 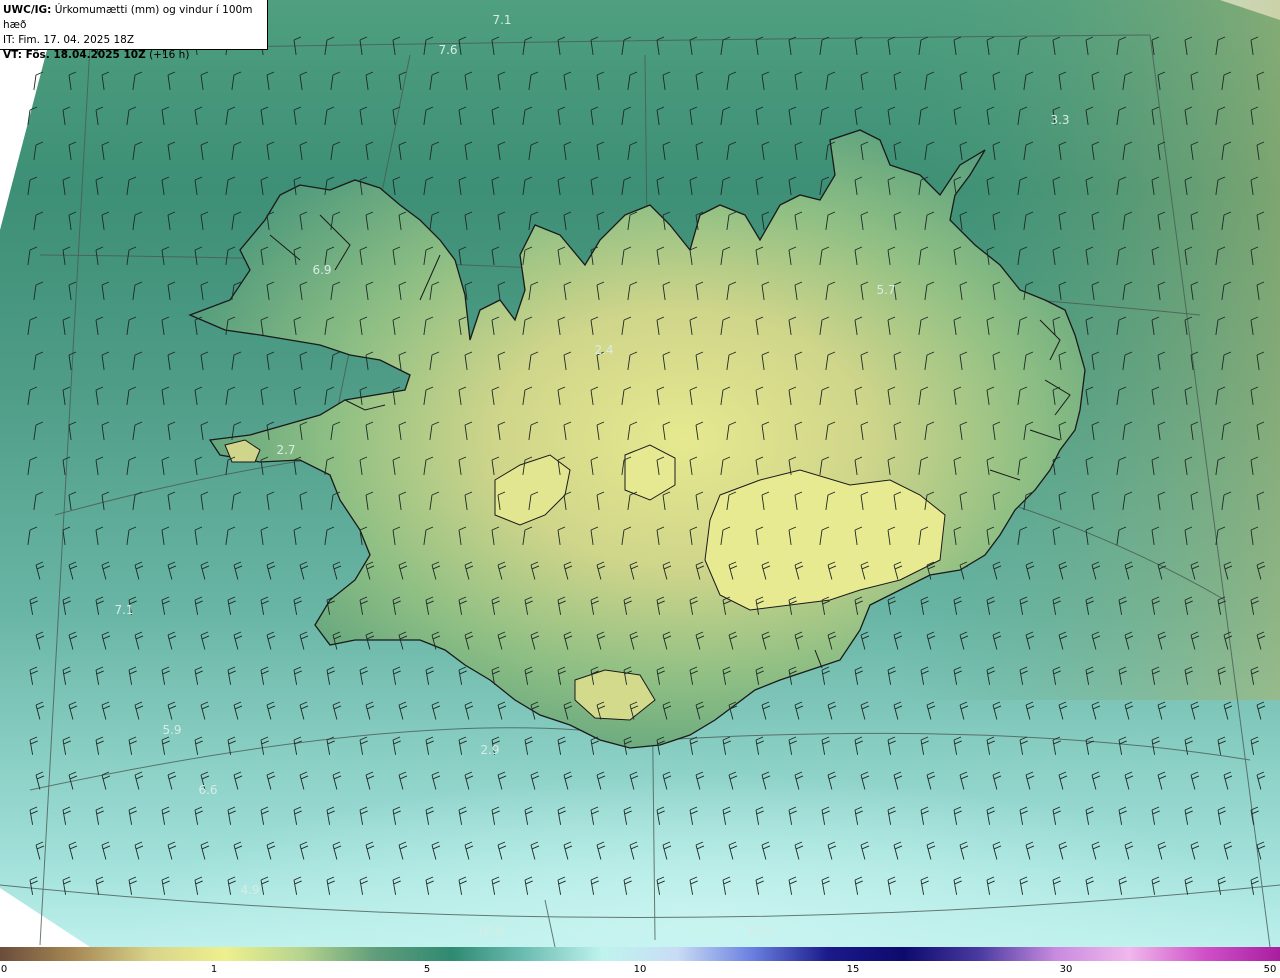 I want to click on value-label: 6.6, so click(x=207, y=790).